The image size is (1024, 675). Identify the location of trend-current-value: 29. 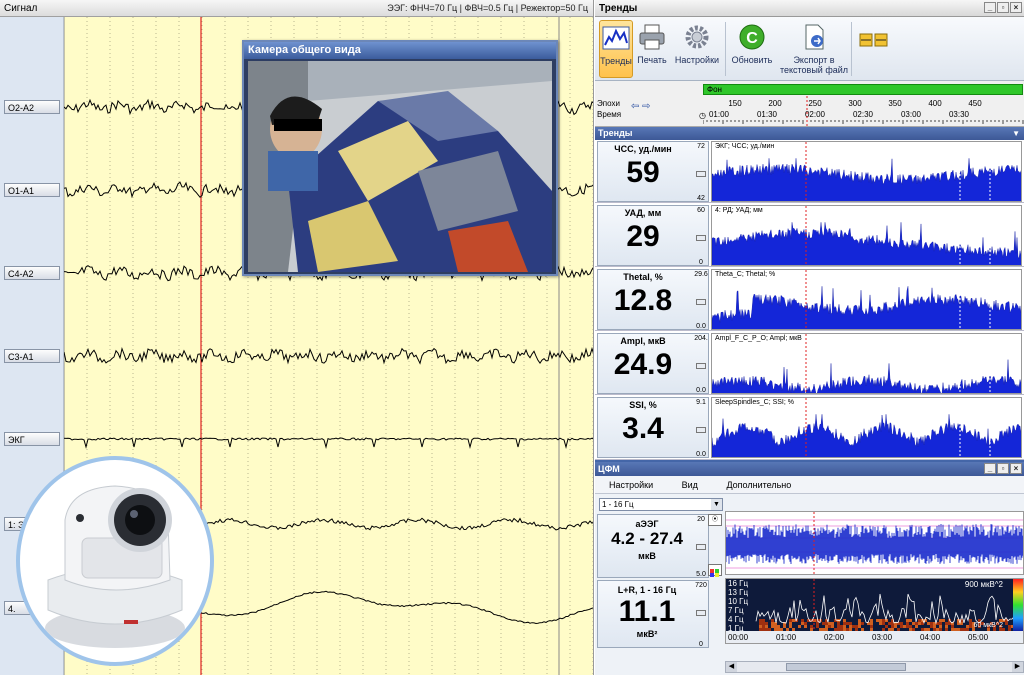
(643, 236).